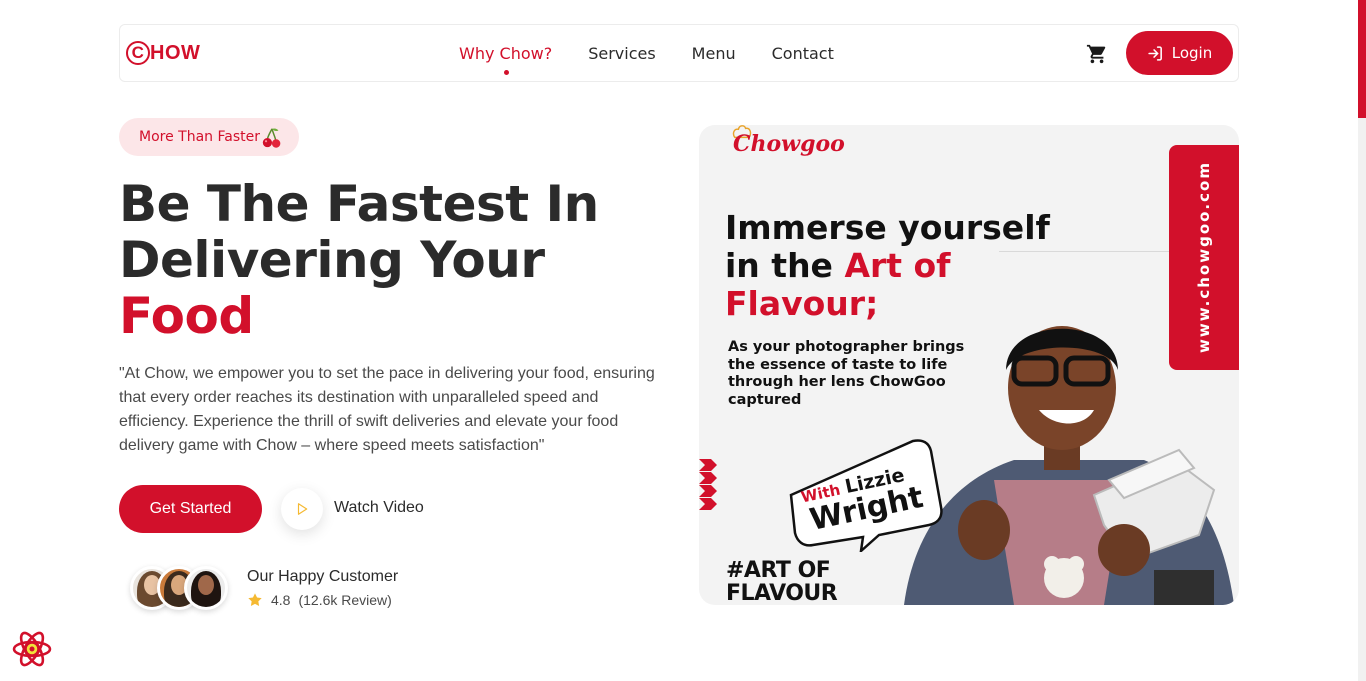 Image resolution: width=1366 pixels, height=681 pixels. I want to click on review-count: (12.6k Review), so click(345, 600).